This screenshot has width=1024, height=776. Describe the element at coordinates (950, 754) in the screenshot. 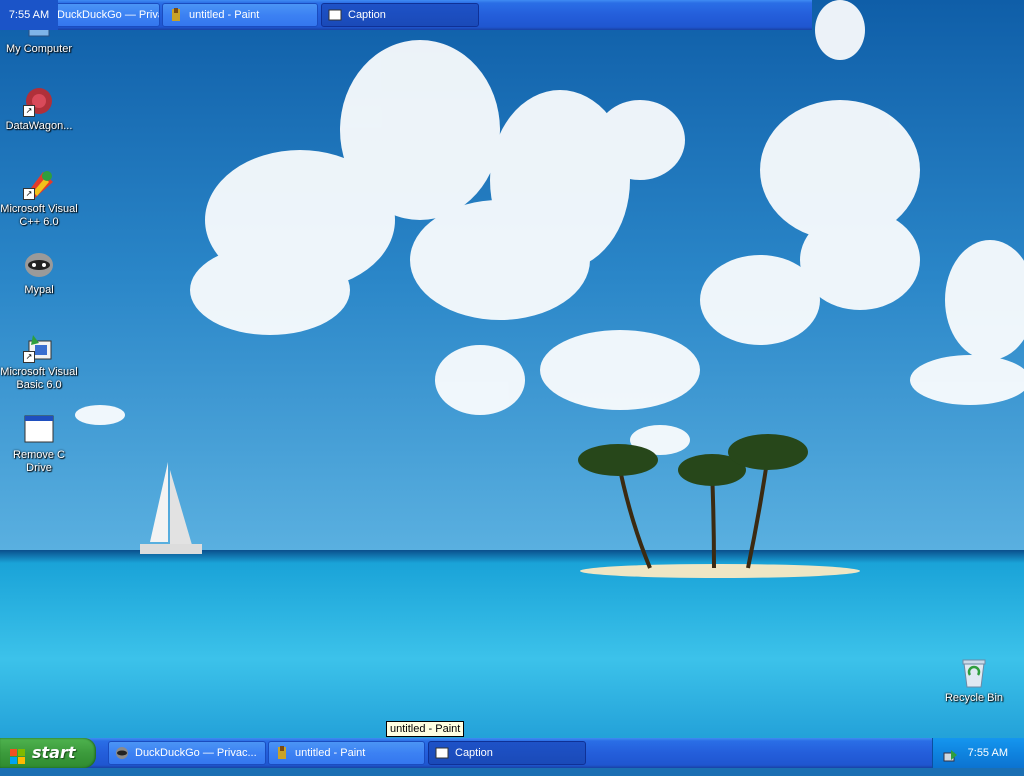

I see `network-icon` at that location.